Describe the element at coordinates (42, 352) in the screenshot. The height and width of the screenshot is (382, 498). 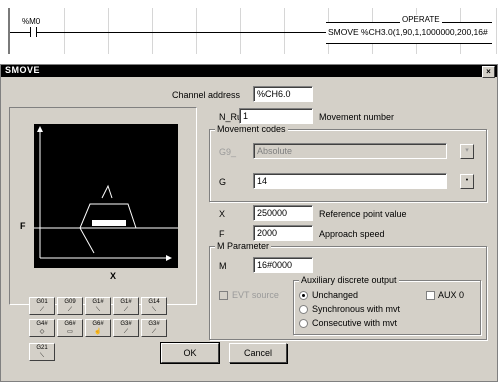
I see `g-code-tool-button: G21 ⟍` at that location.